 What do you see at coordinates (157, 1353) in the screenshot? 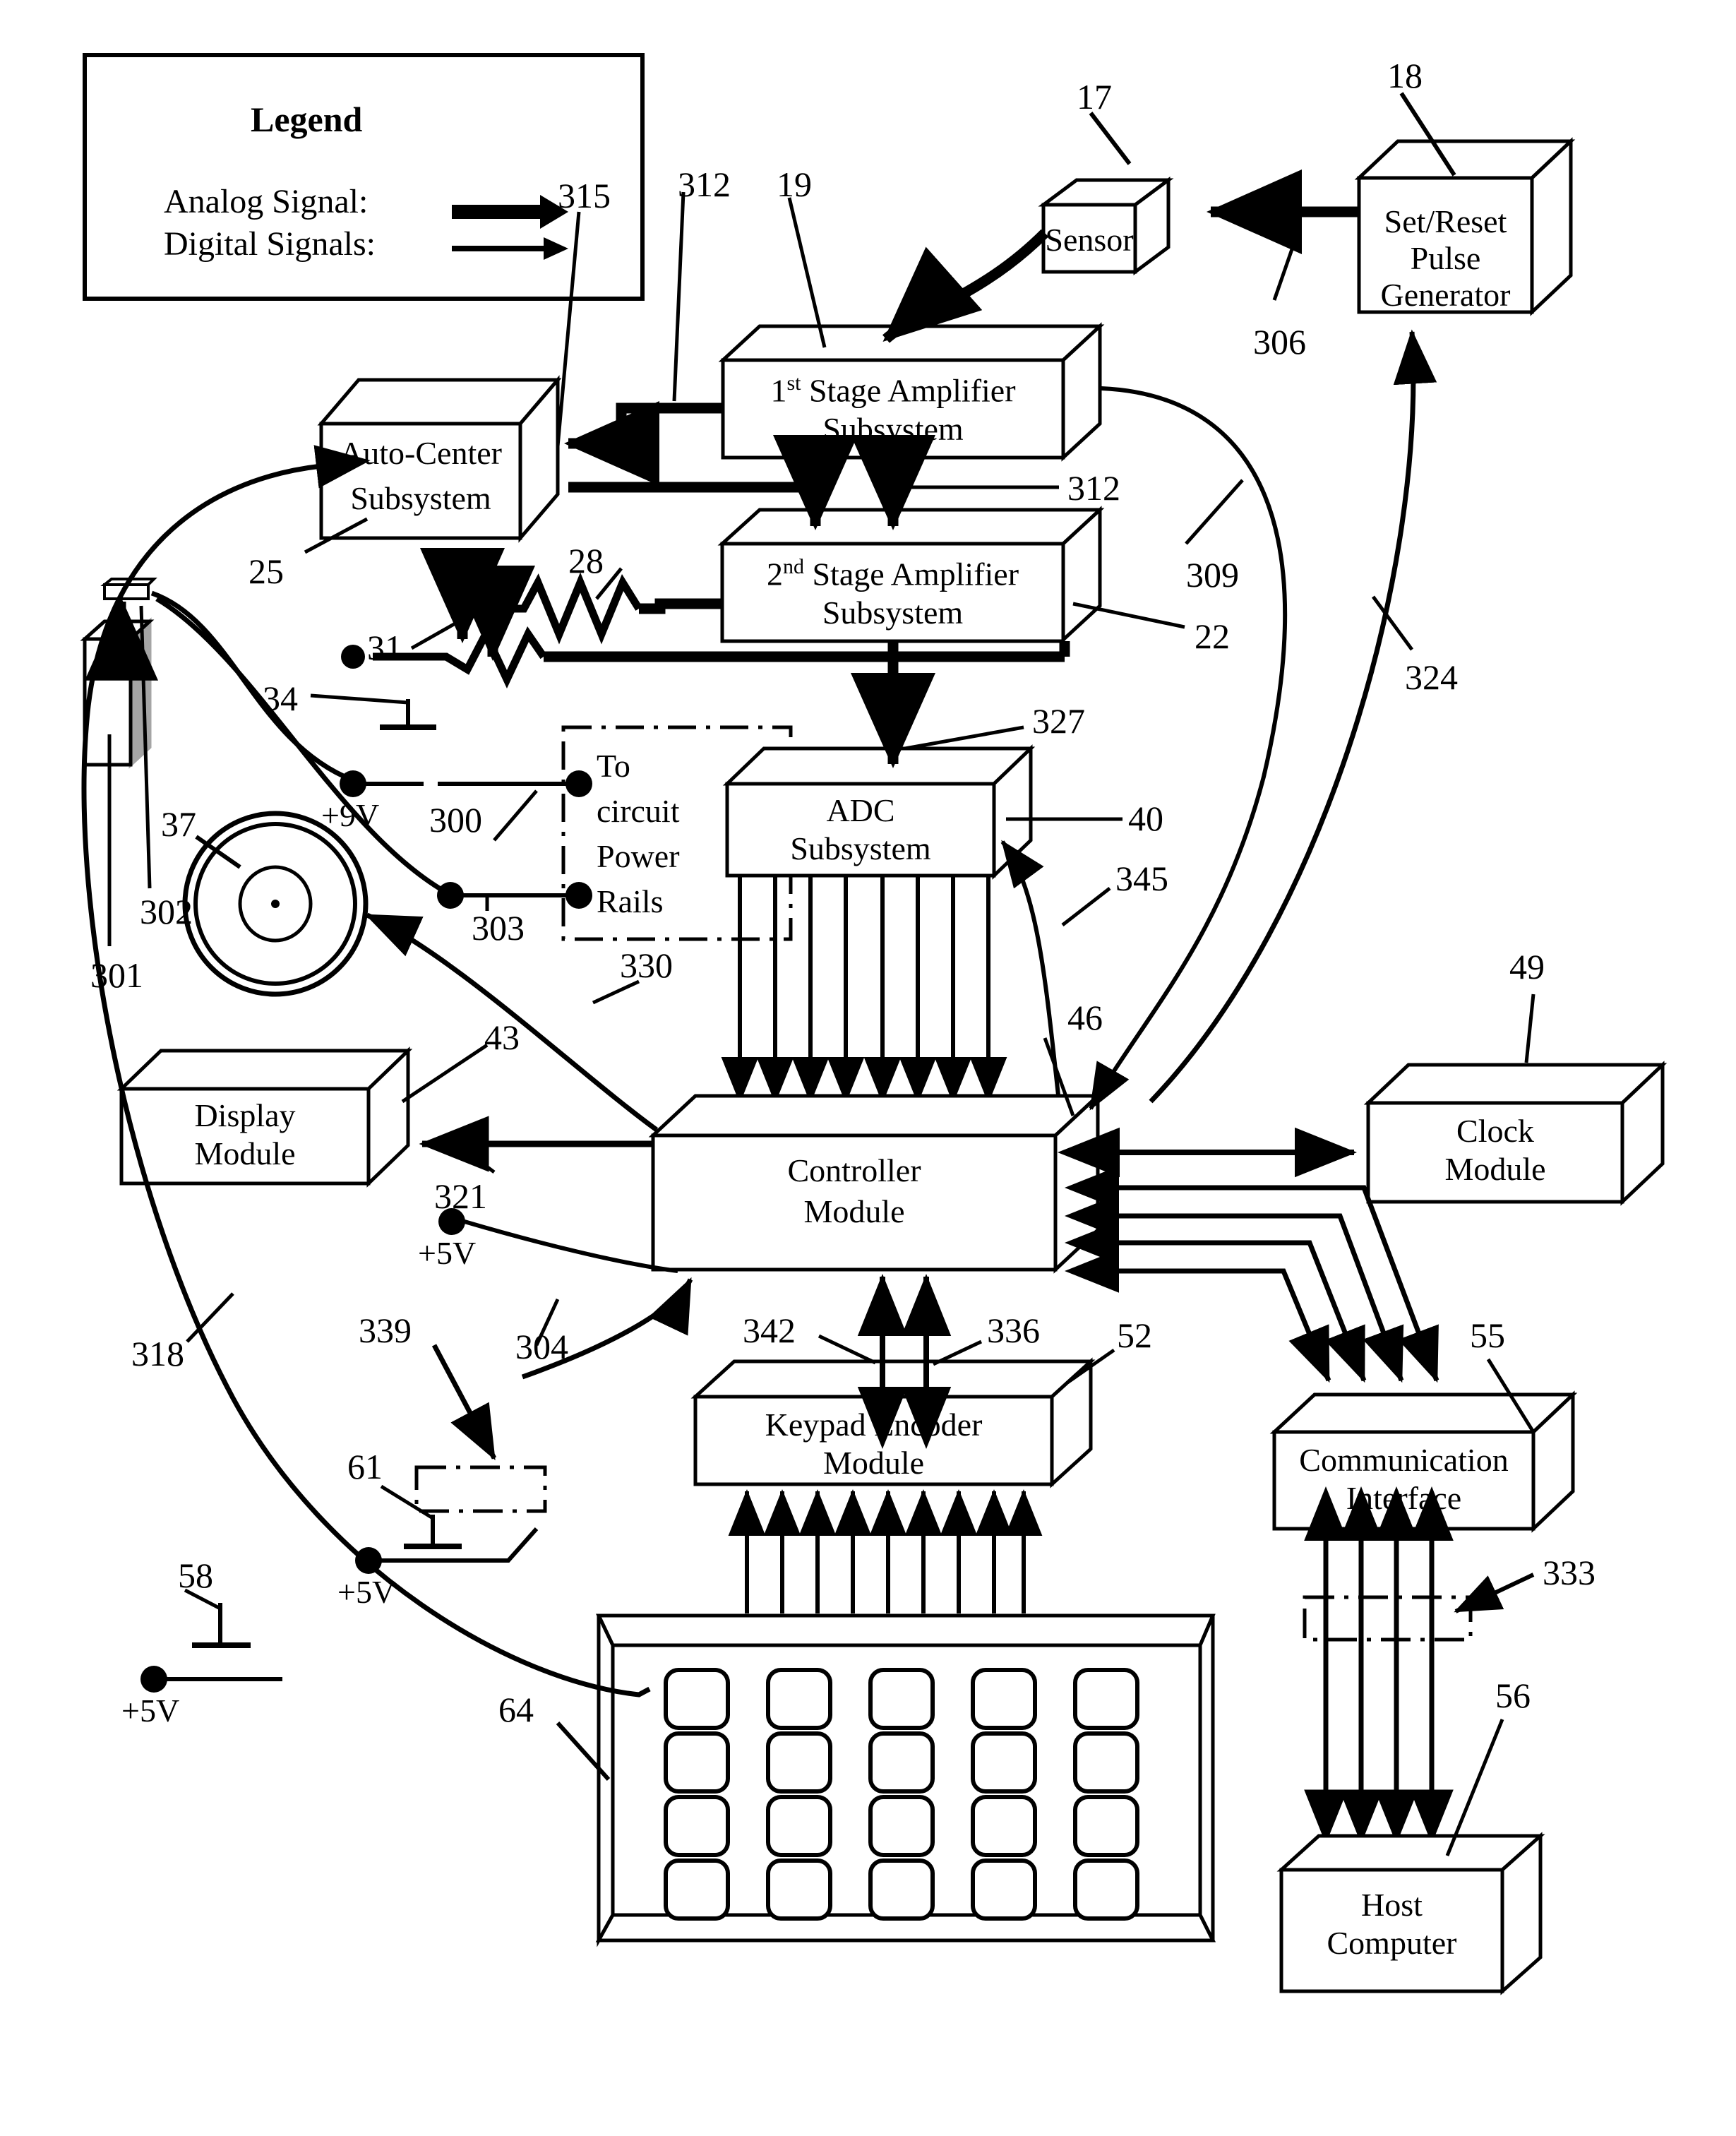
I see `ref-numeral-318: 318` at bounding box center [157, 1353].